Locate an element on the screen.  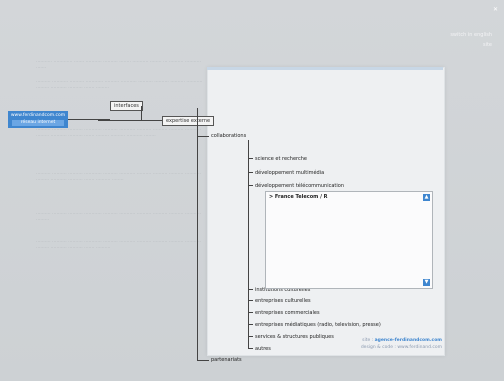
footer-site-line: site : agence-ferdinandcom.com is located at coordinates (402, 340).